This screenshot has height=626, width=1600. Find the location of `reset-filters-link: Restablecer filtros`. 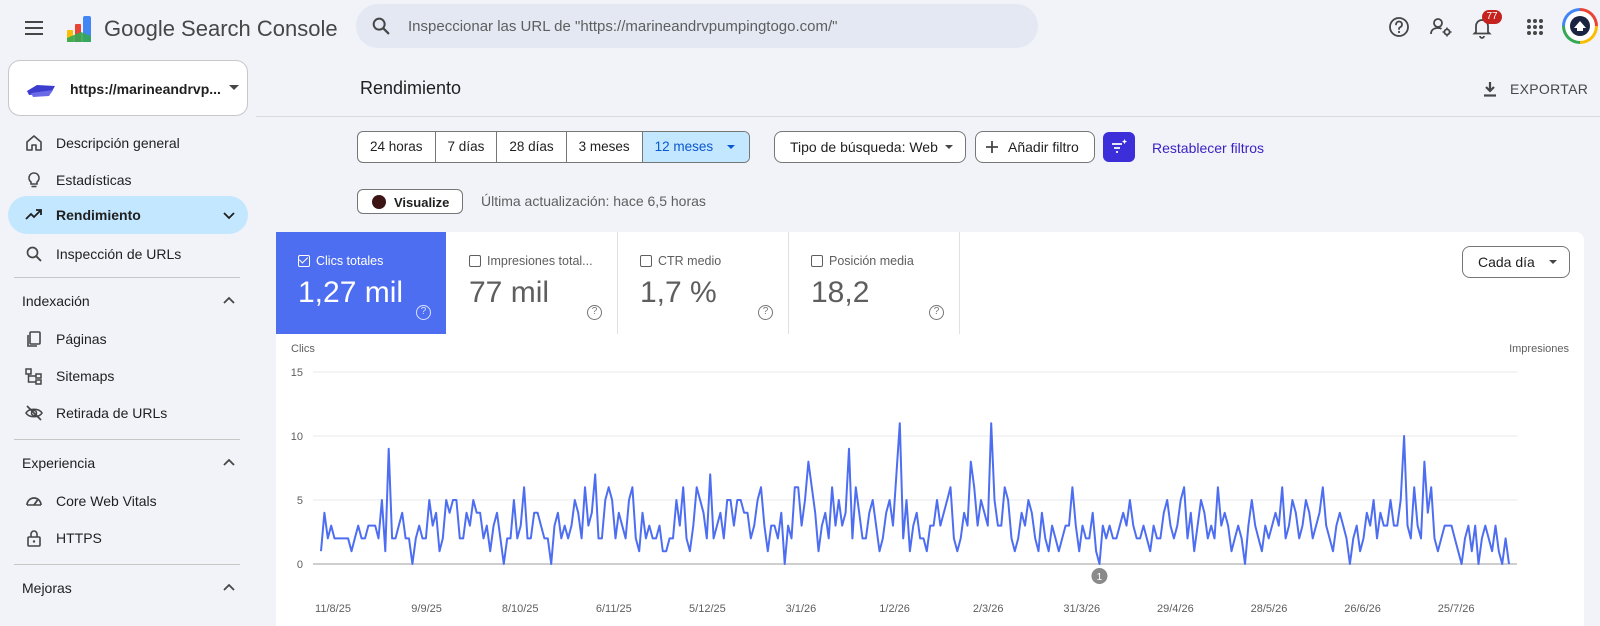

reset-filters-link: Restablecer filtros is located at coordinates (1208, 148).